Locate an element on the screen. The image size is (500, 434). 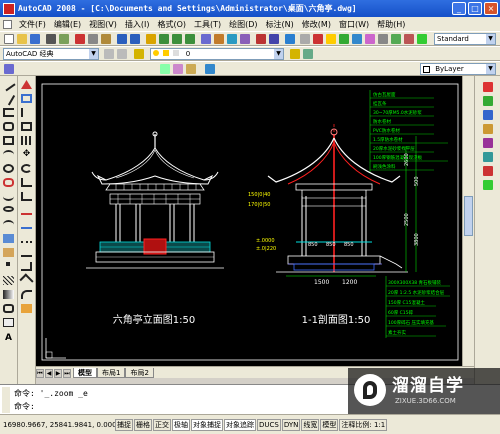
ellipse-icon is located at coordinates (8, 209).